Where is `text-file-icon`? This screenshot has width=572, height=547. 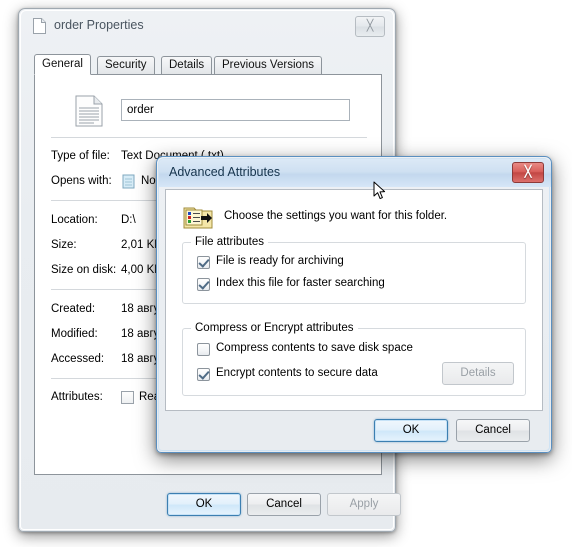
text-file-icon is located at coordinates (39, 26).